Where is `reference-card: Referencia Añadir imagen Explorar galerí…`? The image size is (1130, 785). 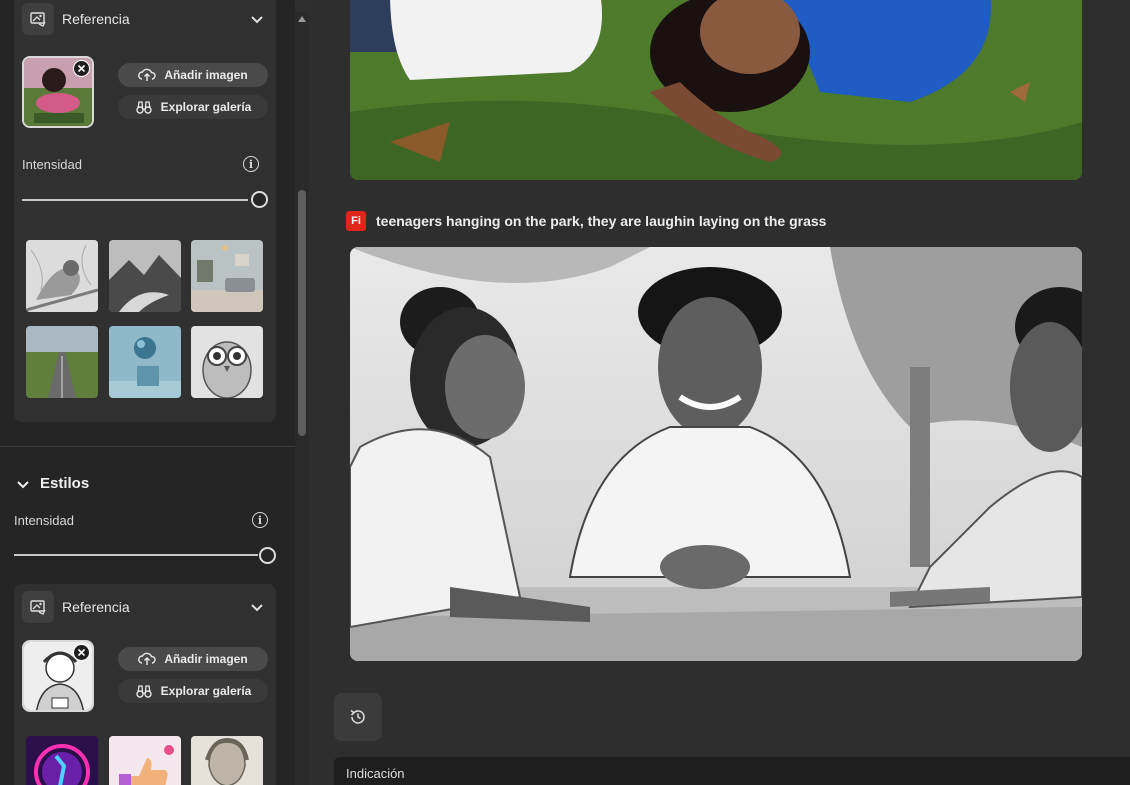
reference-card: Referencia Añadir imagen Explorar galerí… is located at coordinates (145, 211).